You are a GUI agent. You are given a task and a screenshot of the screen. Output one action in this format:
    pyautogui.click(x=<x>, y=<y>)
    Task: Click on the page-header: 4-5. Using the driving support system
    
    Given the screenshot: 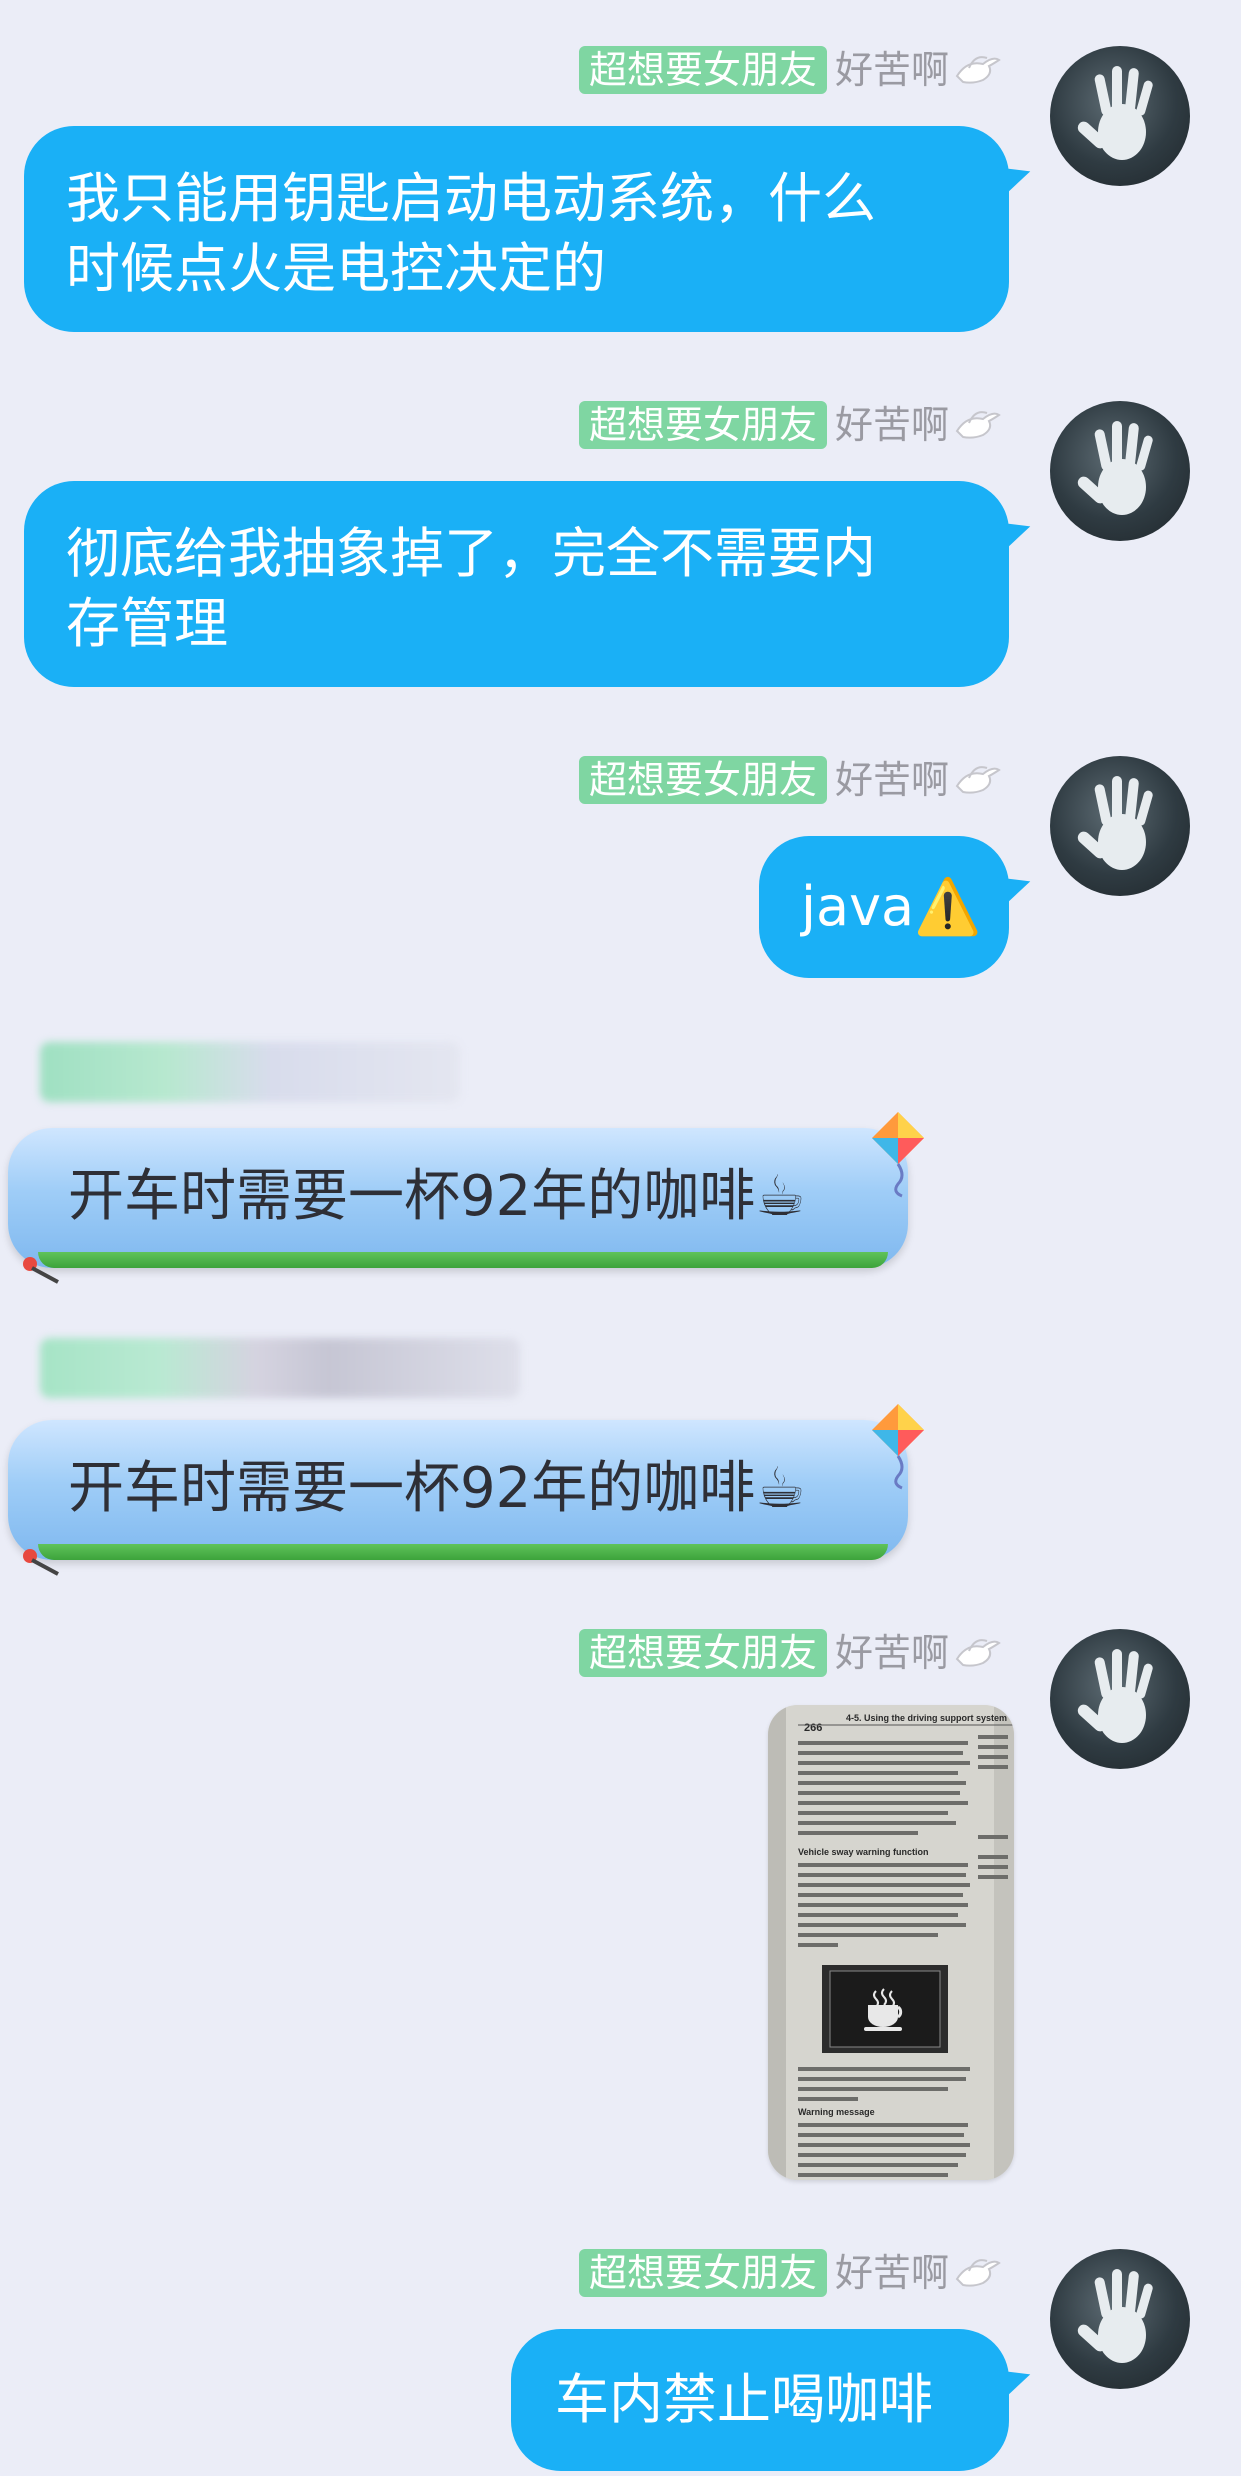 What is the action you would take?
    pyautogui.click(x=926, y=1718)
    